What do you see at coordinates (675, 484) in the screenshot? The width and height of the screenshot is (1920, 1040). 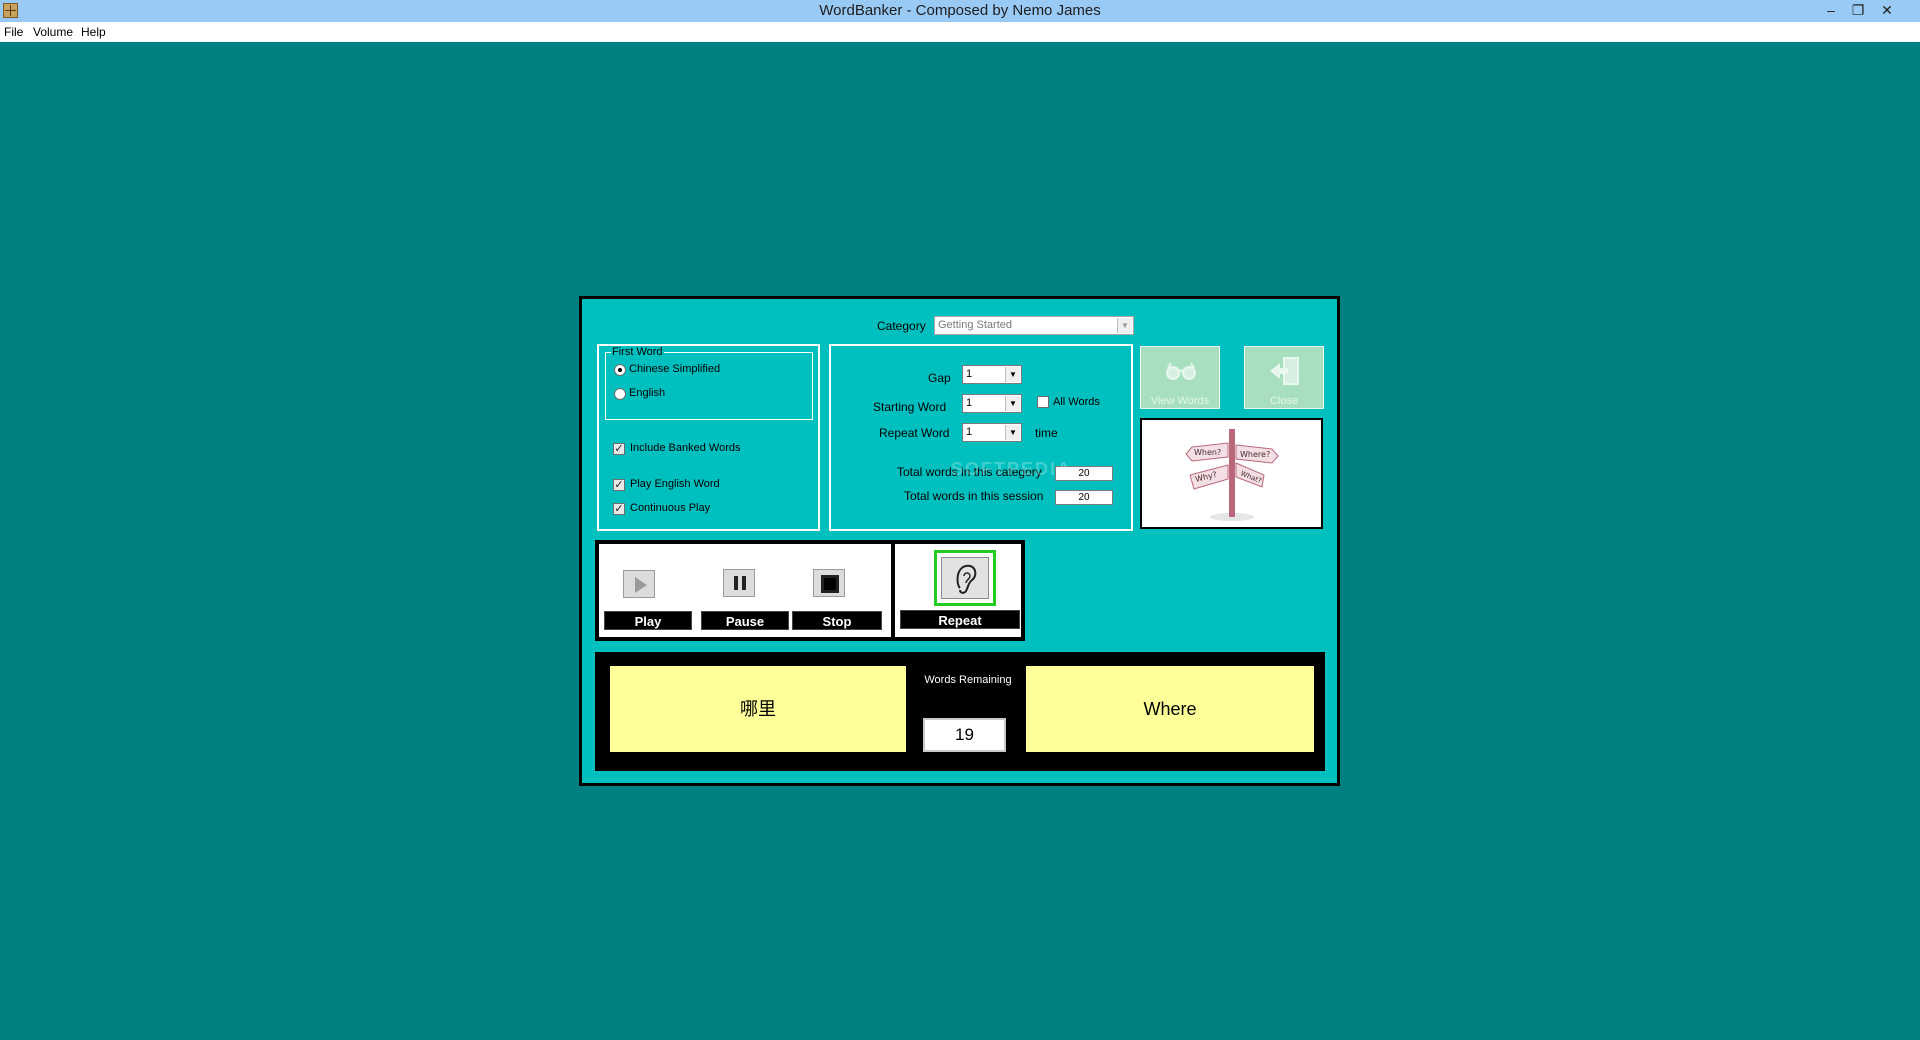 I see `play-english-label: Play English Word` at bounding box center [675, 484].